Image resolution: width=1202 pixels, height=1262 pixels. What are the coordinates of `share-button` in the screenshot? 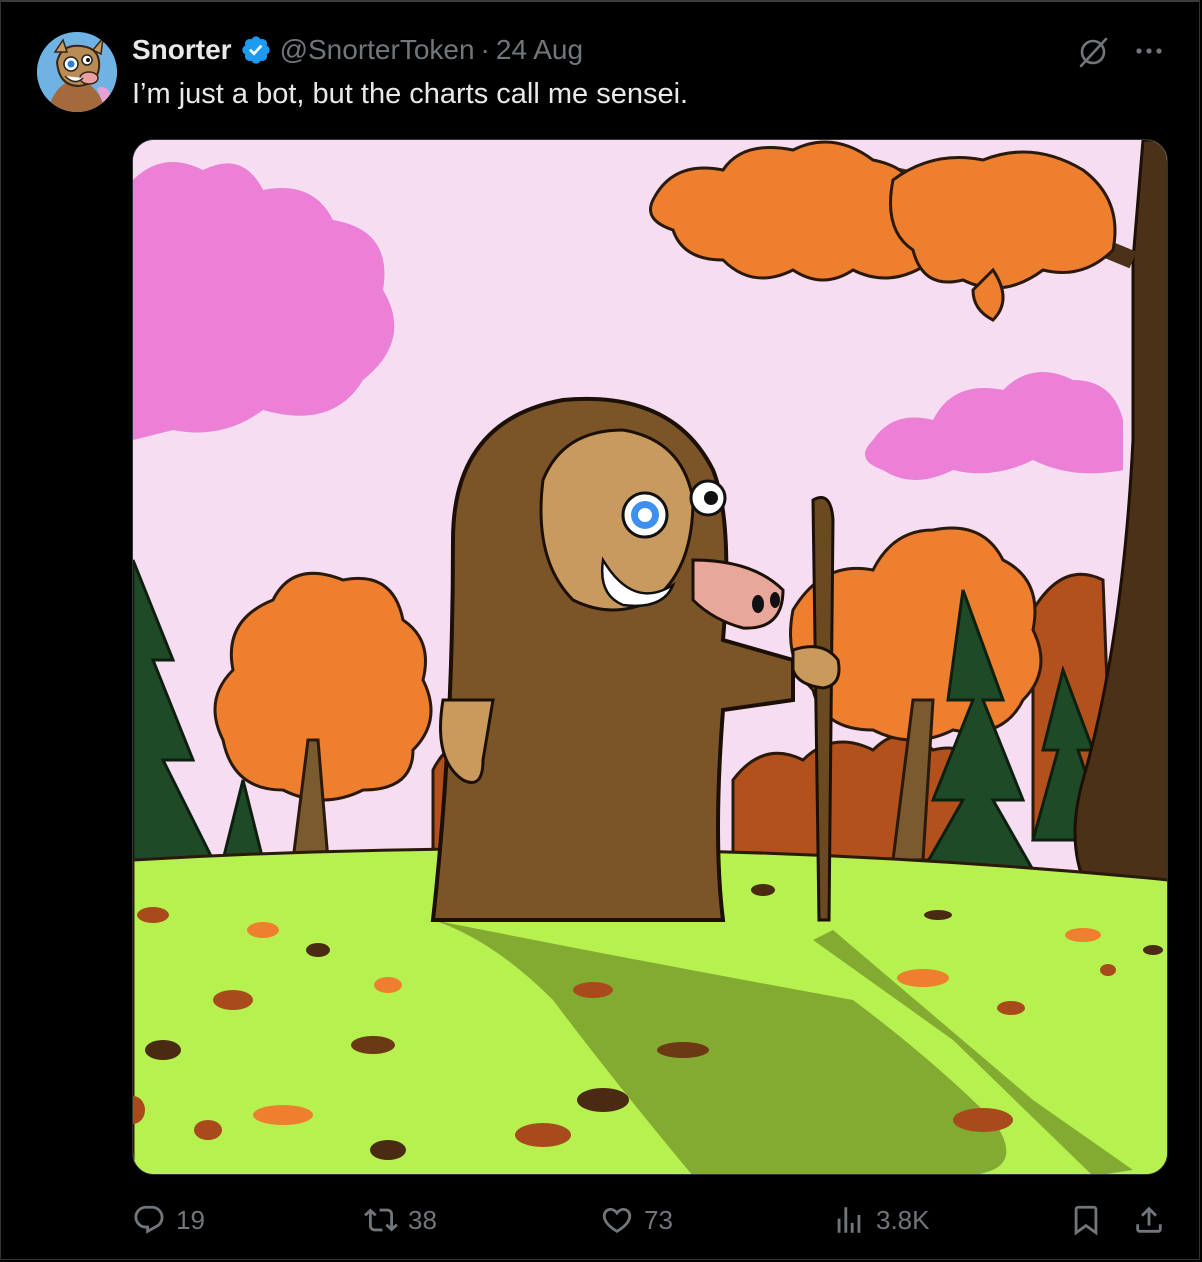 It's located at (1154, 1220).